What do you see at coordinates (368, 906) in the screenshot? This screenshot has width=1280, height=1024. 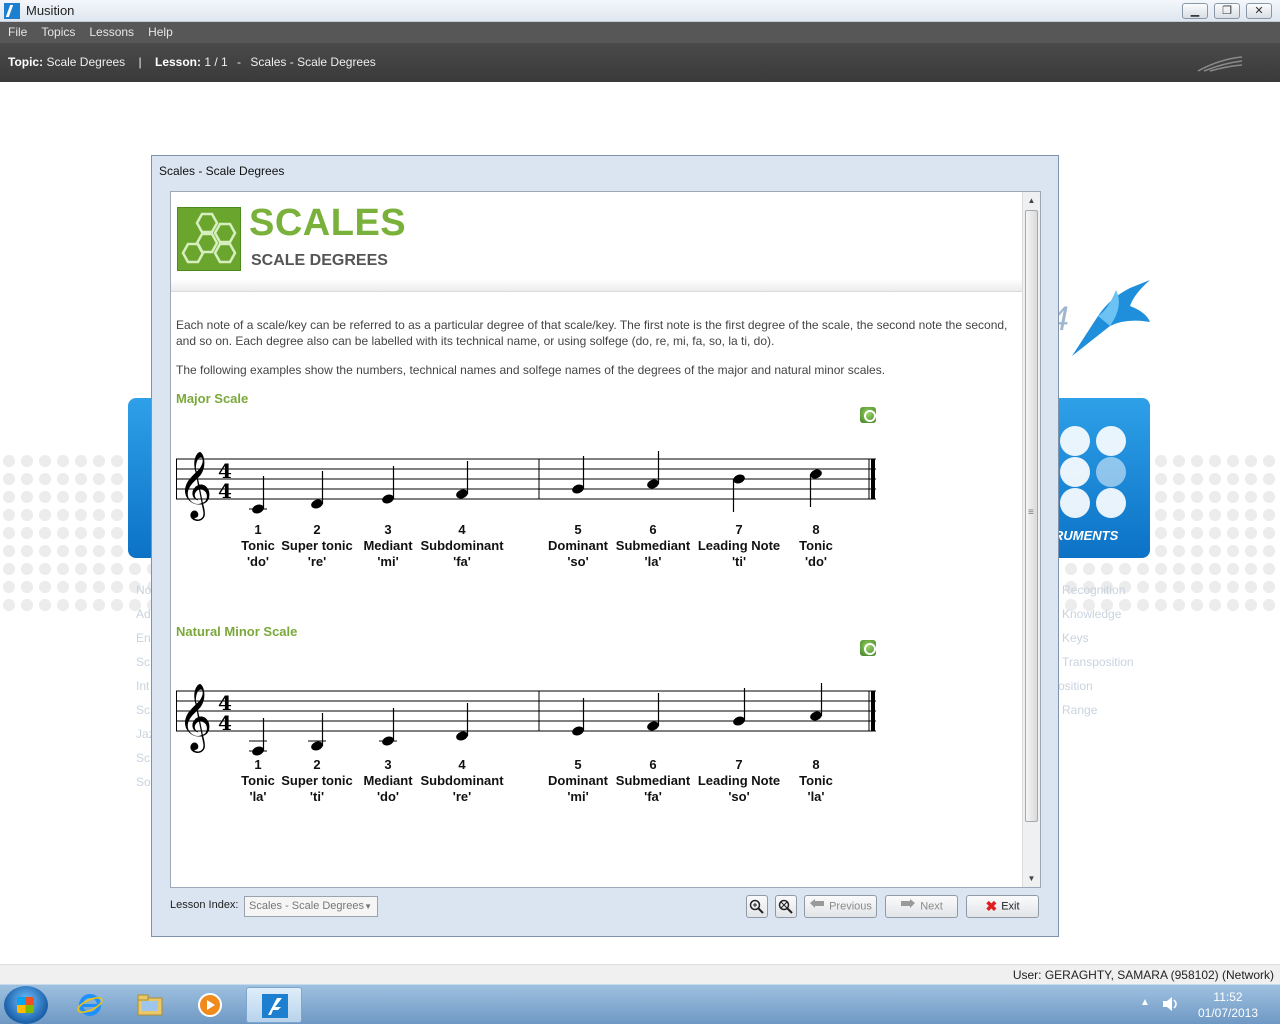 I see `chevron-down-icon: ▼` at bounding box center [368, 906].